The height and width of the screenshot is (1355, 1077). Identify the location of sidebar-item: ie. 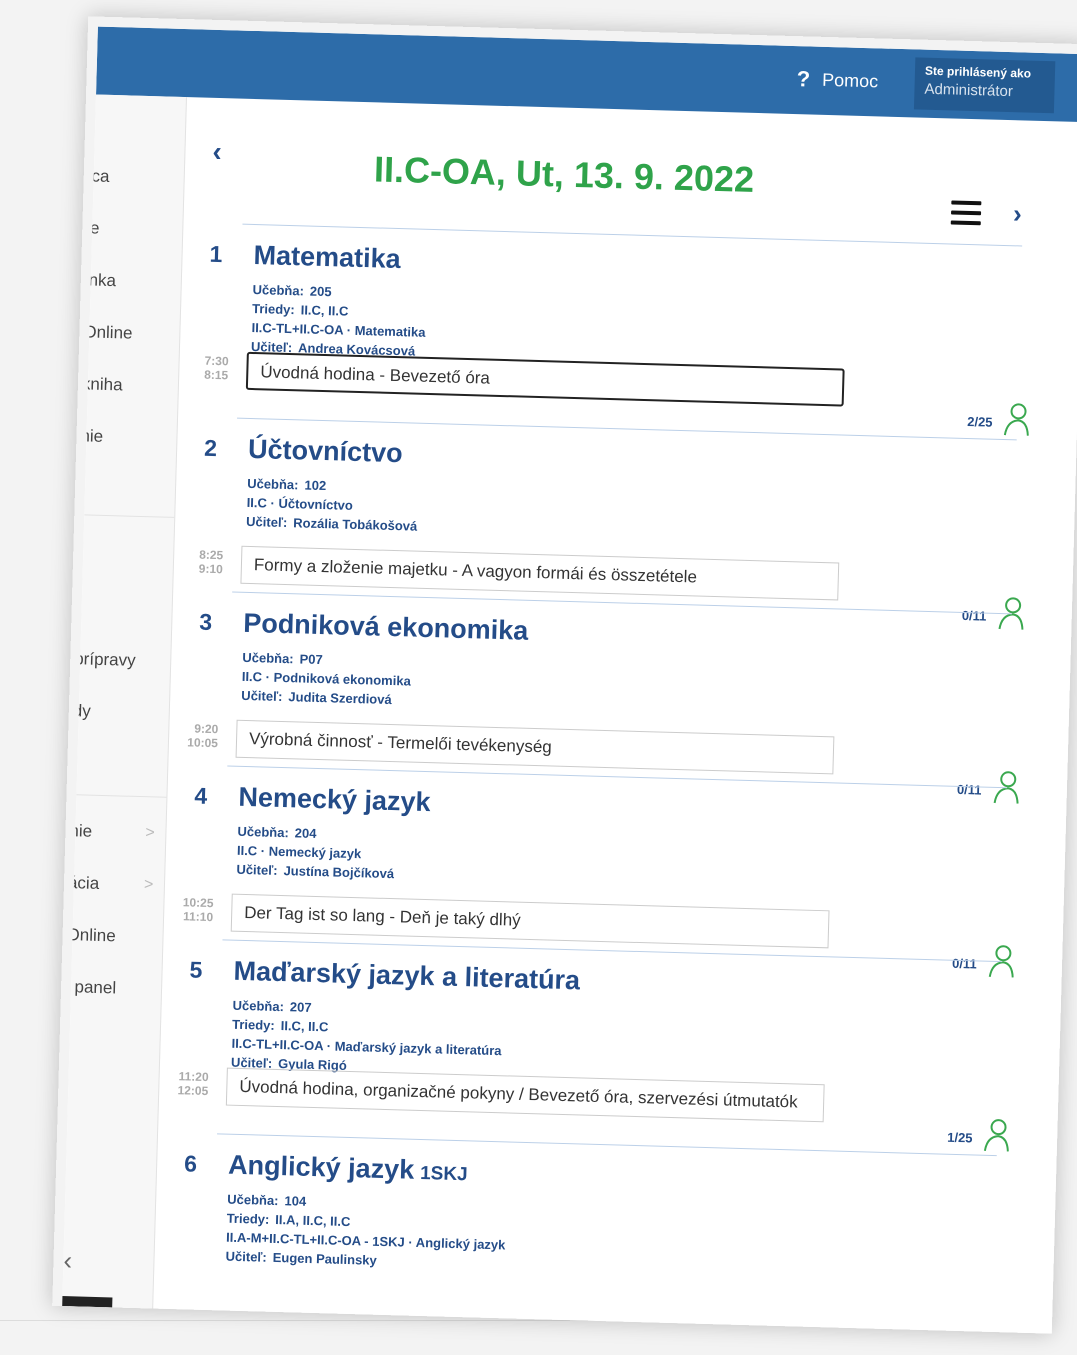
(93, 228).